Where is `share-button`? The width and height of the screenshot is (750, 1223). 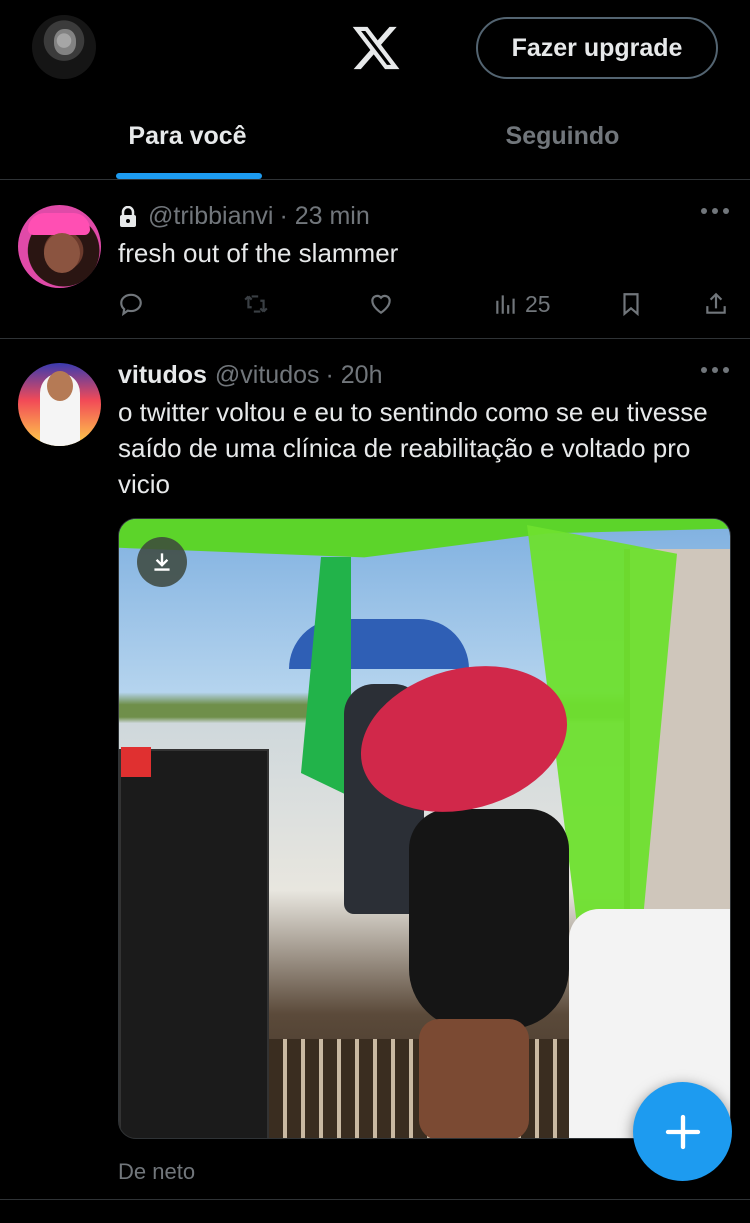
share-button is located at coordinates (716, 304).